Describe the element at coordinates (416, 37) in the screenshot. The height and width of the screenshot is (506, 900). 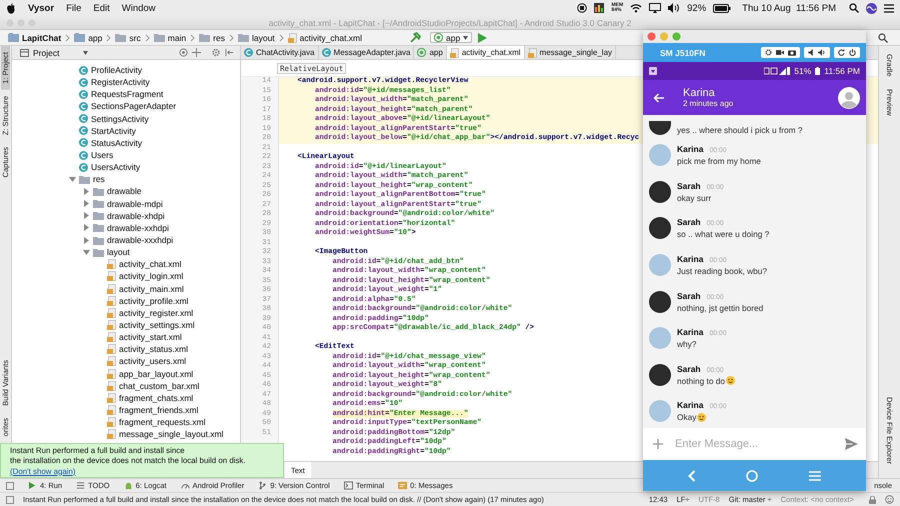
I see `hammer-icon` at that location.